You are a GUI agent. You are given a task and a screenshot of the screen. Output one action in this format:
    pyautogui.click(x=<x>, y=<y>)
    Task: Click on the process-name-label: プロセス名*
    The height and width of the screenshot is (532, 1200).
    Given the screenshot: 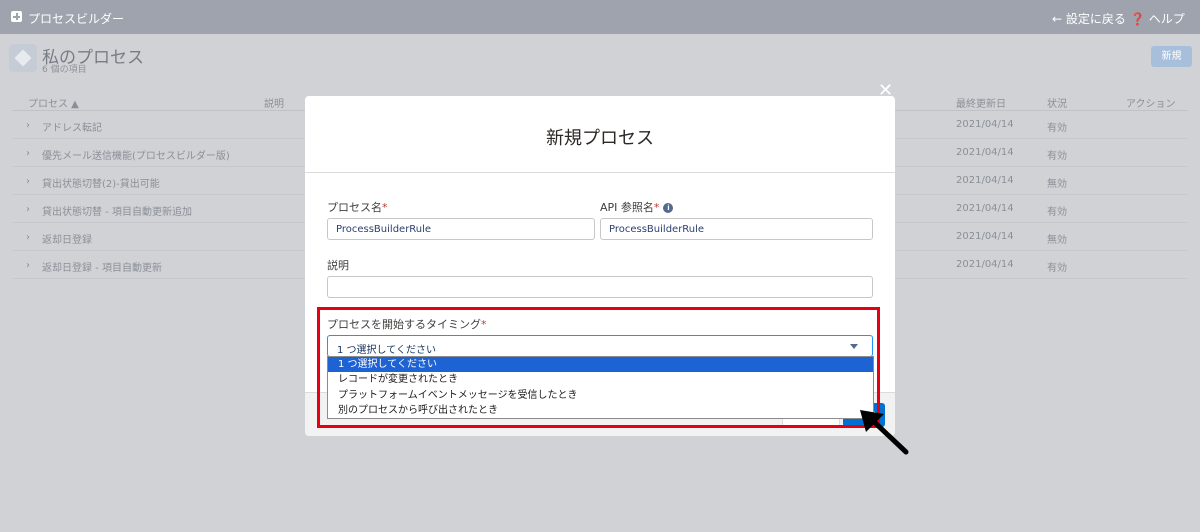 What is the action you would take?
    pyautogui.click(x=357, y=207)
    